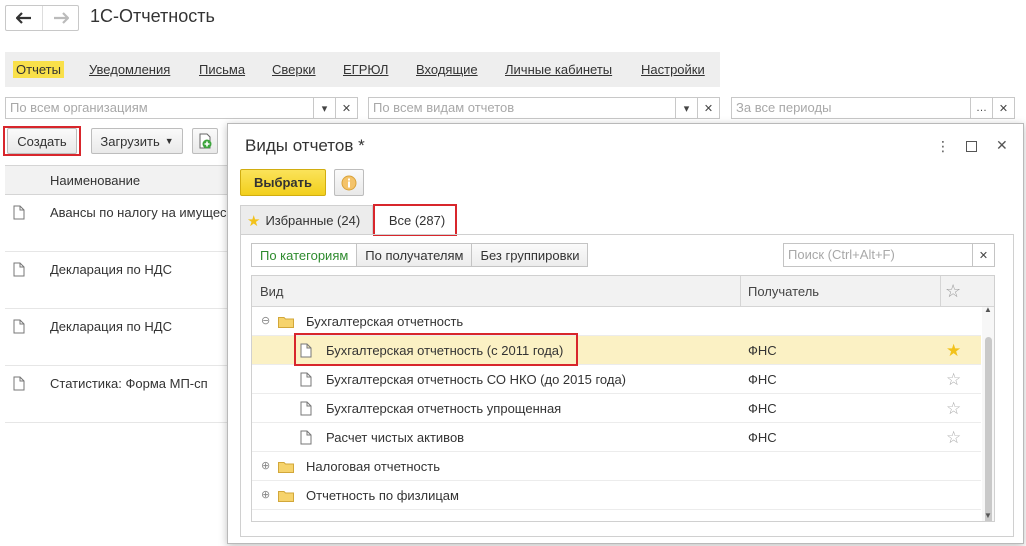  What do you see at coordinates (971, 147) in the screenshot?
I see `maximize-icon` at bounding box center [971, 147].